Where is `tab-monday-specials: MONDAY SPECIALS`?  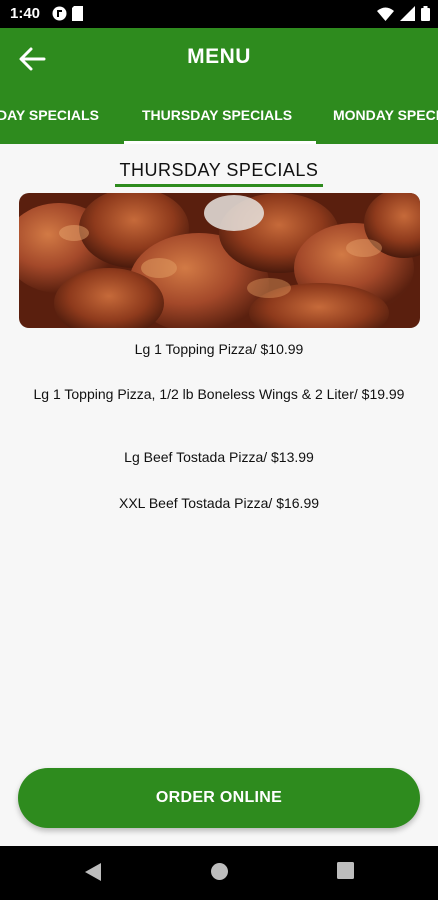
tab-monday-specials: MONDAY SPECIALS is located at coordinates (385, 117).